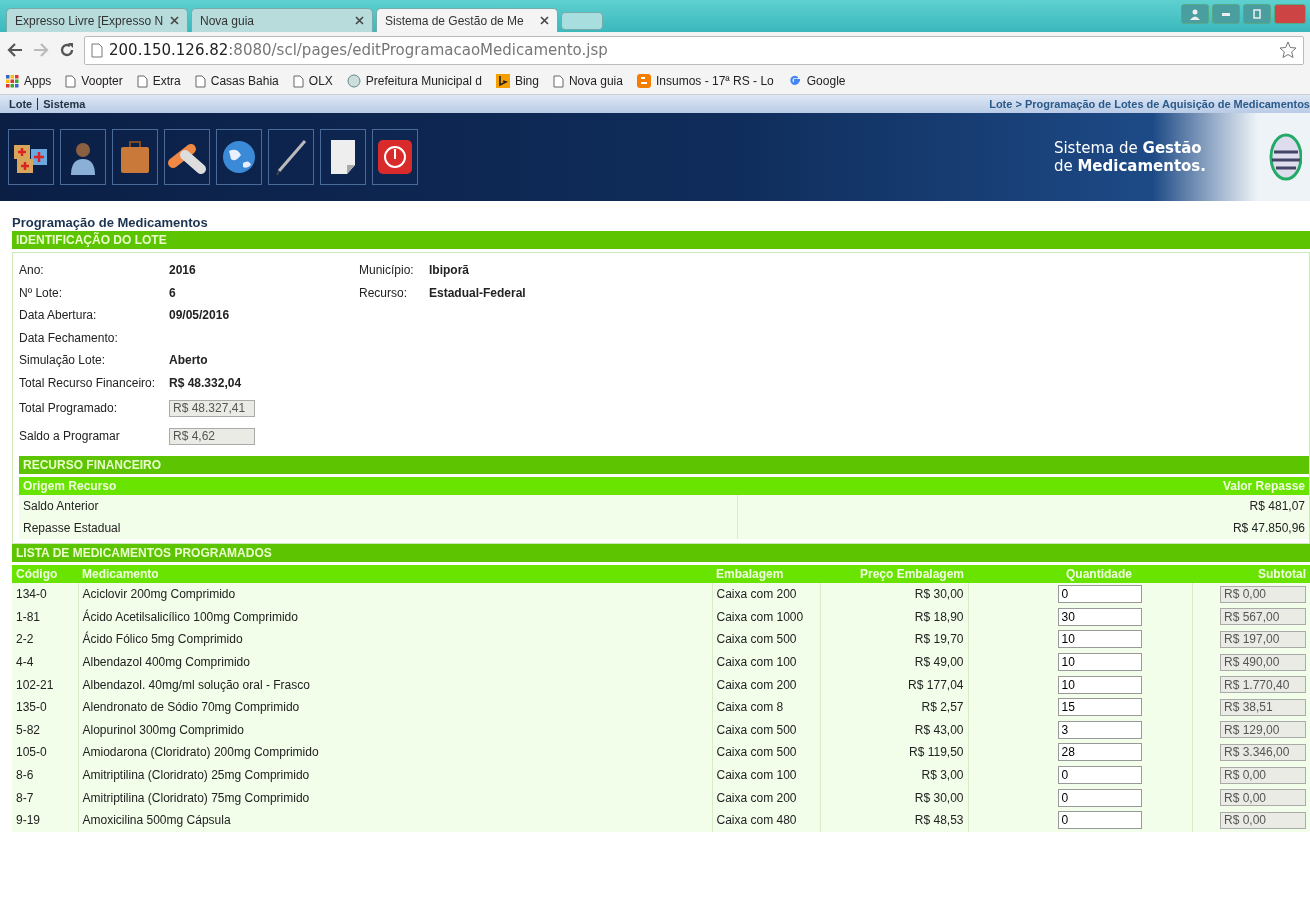 This screenshot has height=897, width=1310. I want to click on subtotal-field: R$ 567,00, so click(1263, 617).